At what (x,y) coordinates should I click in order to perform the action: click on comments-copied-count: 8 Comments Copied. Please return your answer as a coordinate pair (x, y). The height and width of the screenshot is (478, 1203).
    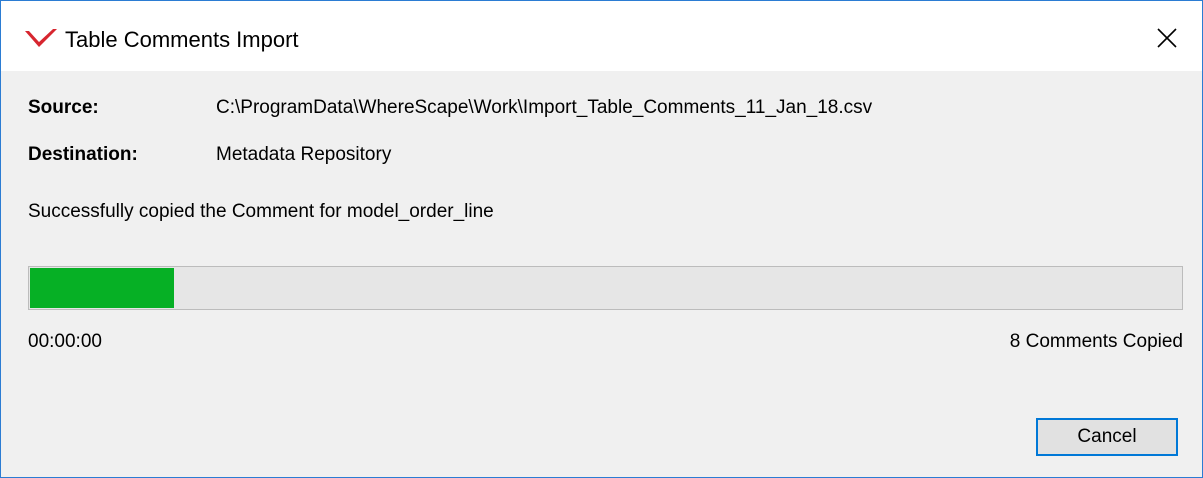
    Looking at the image, I should click on (1096, 341).